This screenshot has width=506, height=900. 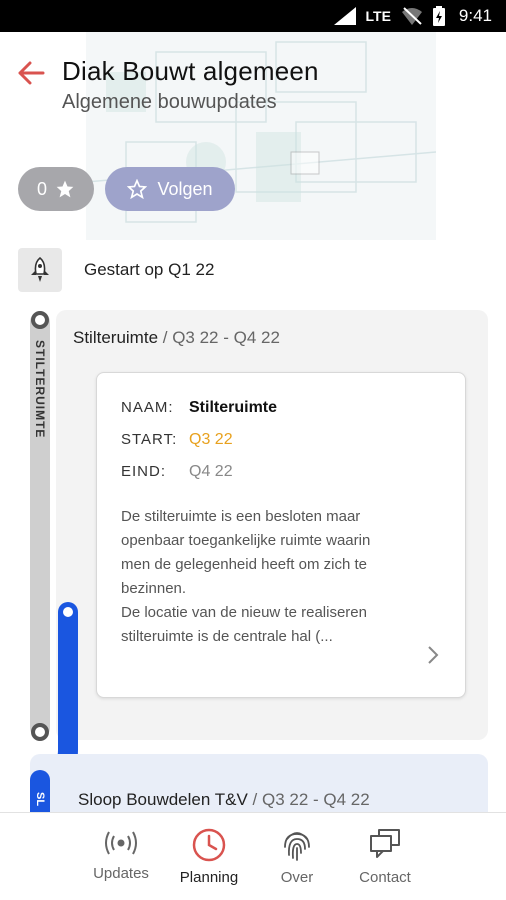 What do you see at coordinates (211, 439) in the screenshot?
I see `start-value: Q3 22` at bounding box center [211, 439].